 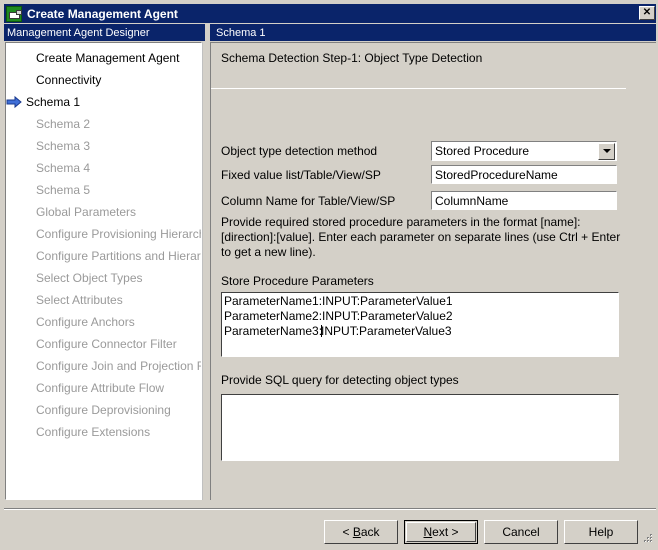 I want to click on title-bar: Create Management Agent ✕, so click(x=330, y=13).